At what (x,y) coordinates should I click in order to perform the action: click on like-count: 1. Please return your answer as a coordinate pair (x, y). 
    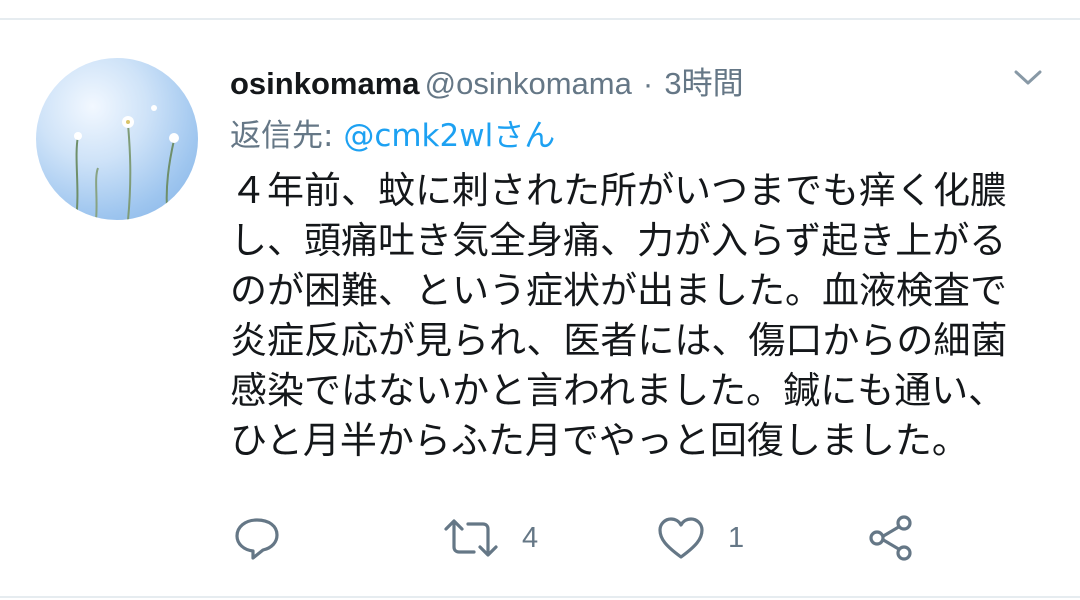
    Looking at the image, I should click on (736, 537).